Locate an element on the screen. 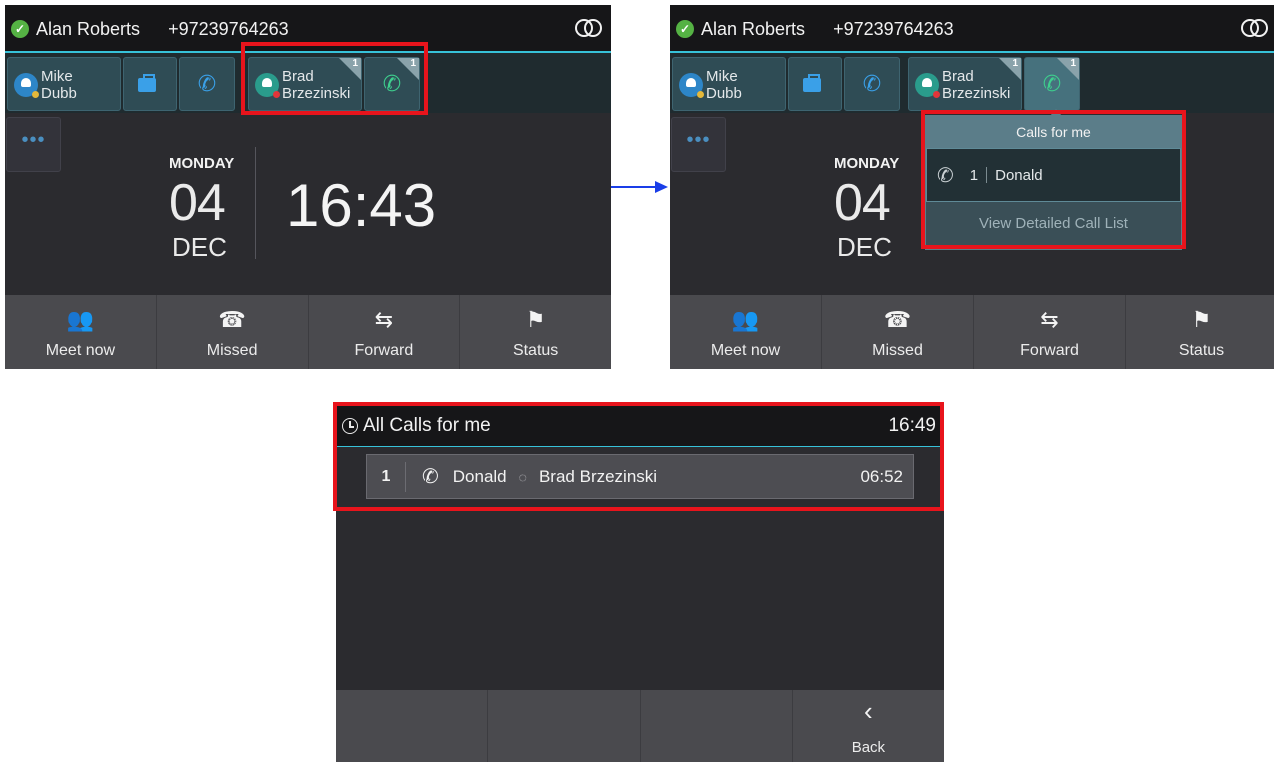 This screenshot has width=1274, height=762. status-bar: ✓ Alan Roberts +97239764263 is located at coordinates (972, 29).